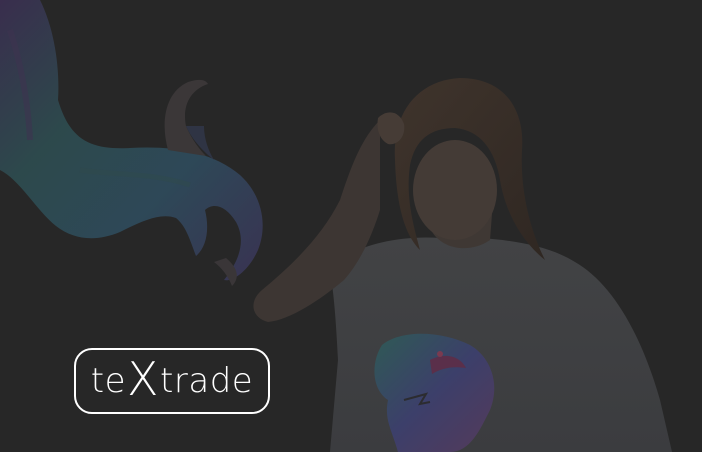 This screenshot has width=702, height=452. I want to click on textrade-logo: te Xtrade, so click(172, 381).